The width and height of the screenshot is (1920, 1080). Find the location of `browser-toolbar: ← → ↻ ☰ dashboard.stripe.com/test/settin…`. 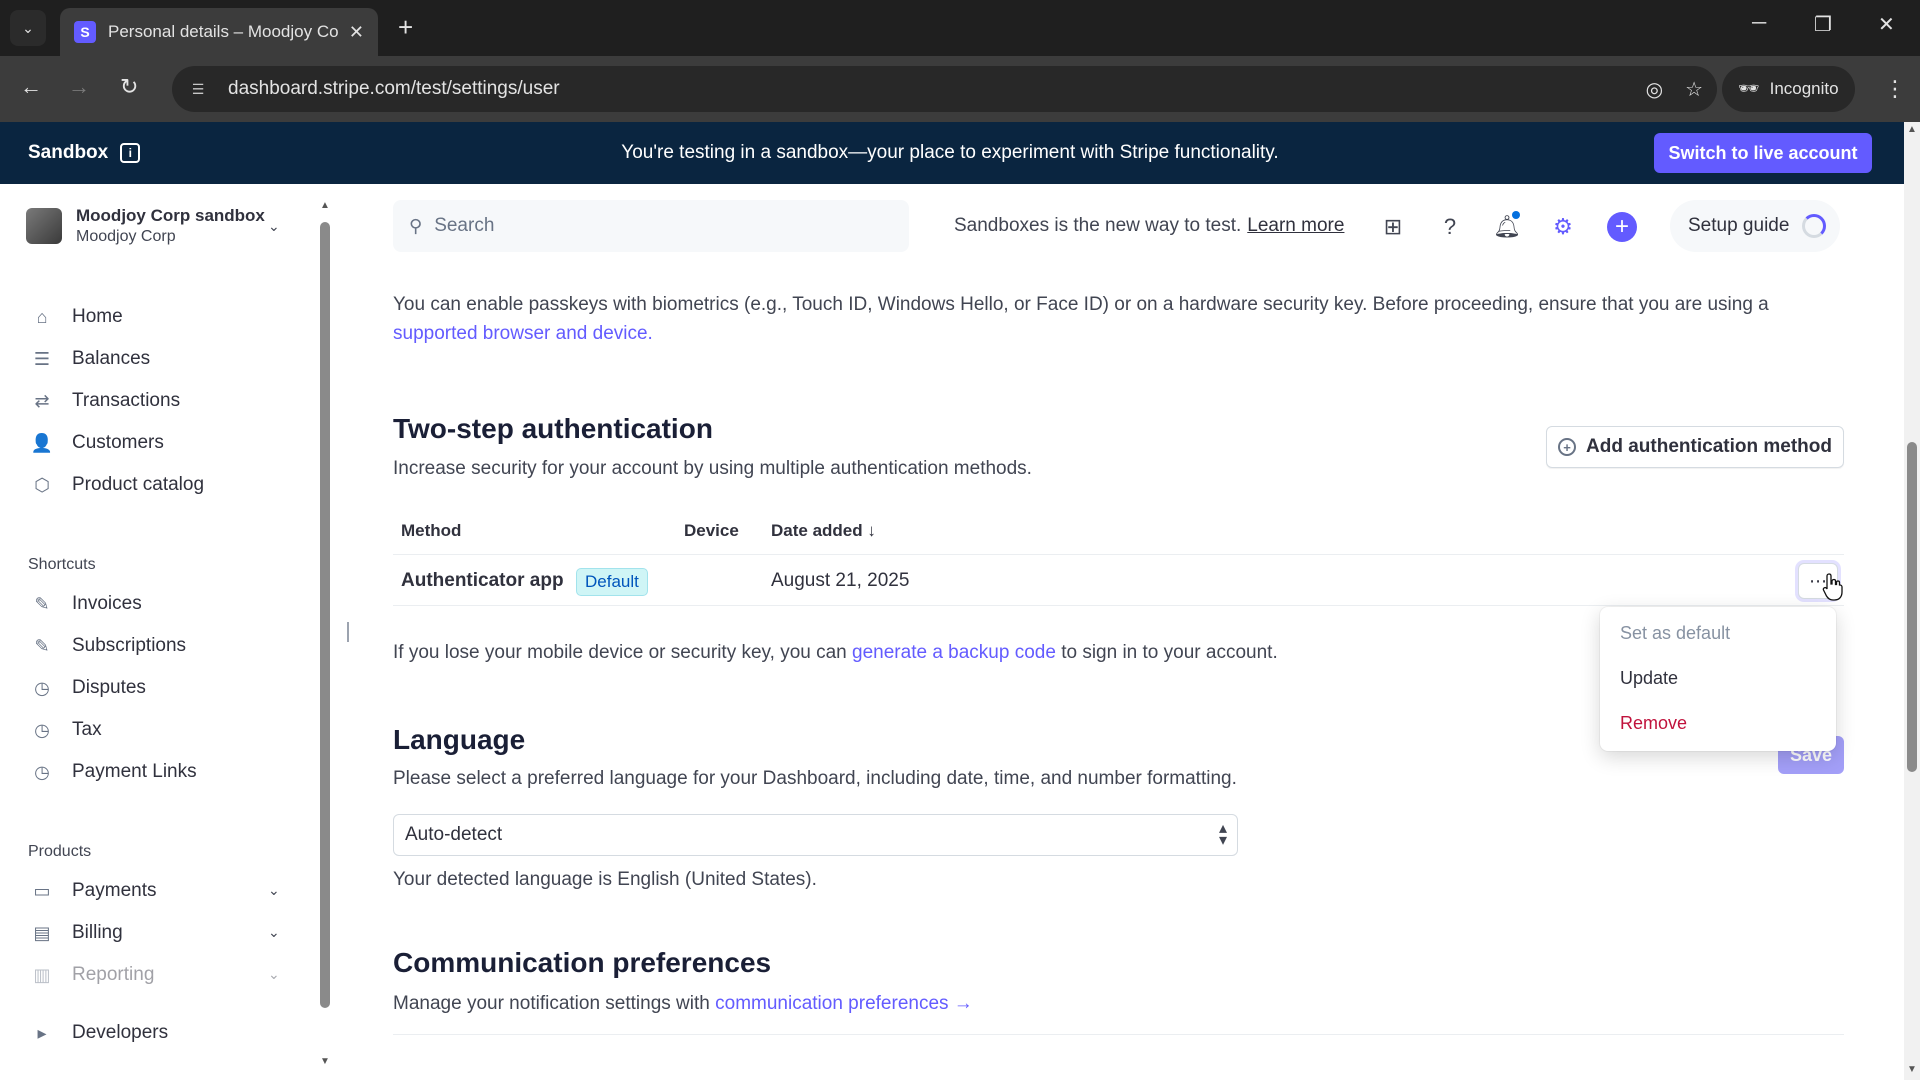

browser-toolbar: ← → ↻ ☰ dashboard.stripe.com/test/settin… is located at coordinates (960, 89).